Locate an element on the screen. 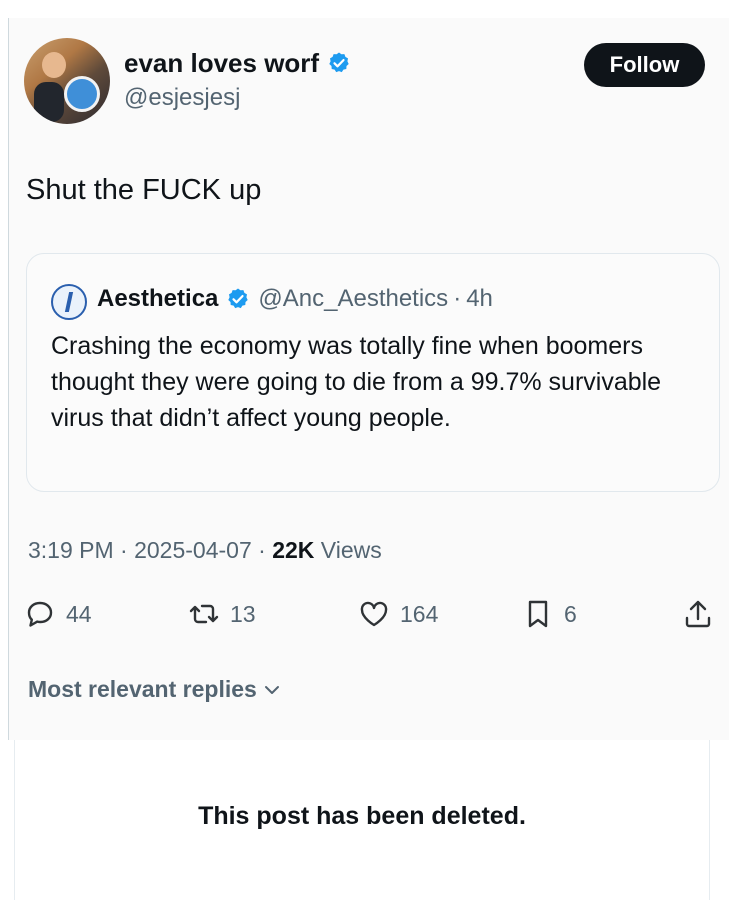 This screenshot has height=900, width=732. views-count: 22K is located at coordinates (293, 550).